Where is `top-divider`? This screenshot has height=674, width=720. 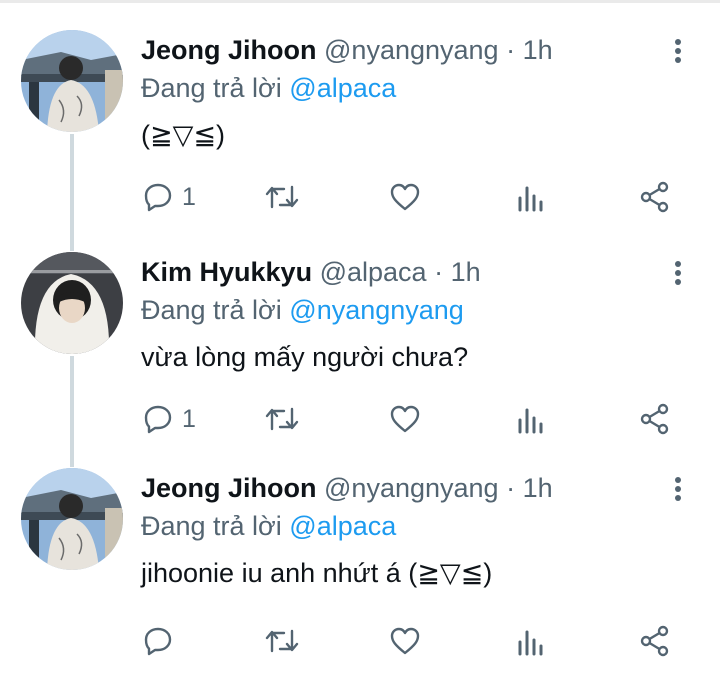
top-divider is located at coordinates (360, 1).